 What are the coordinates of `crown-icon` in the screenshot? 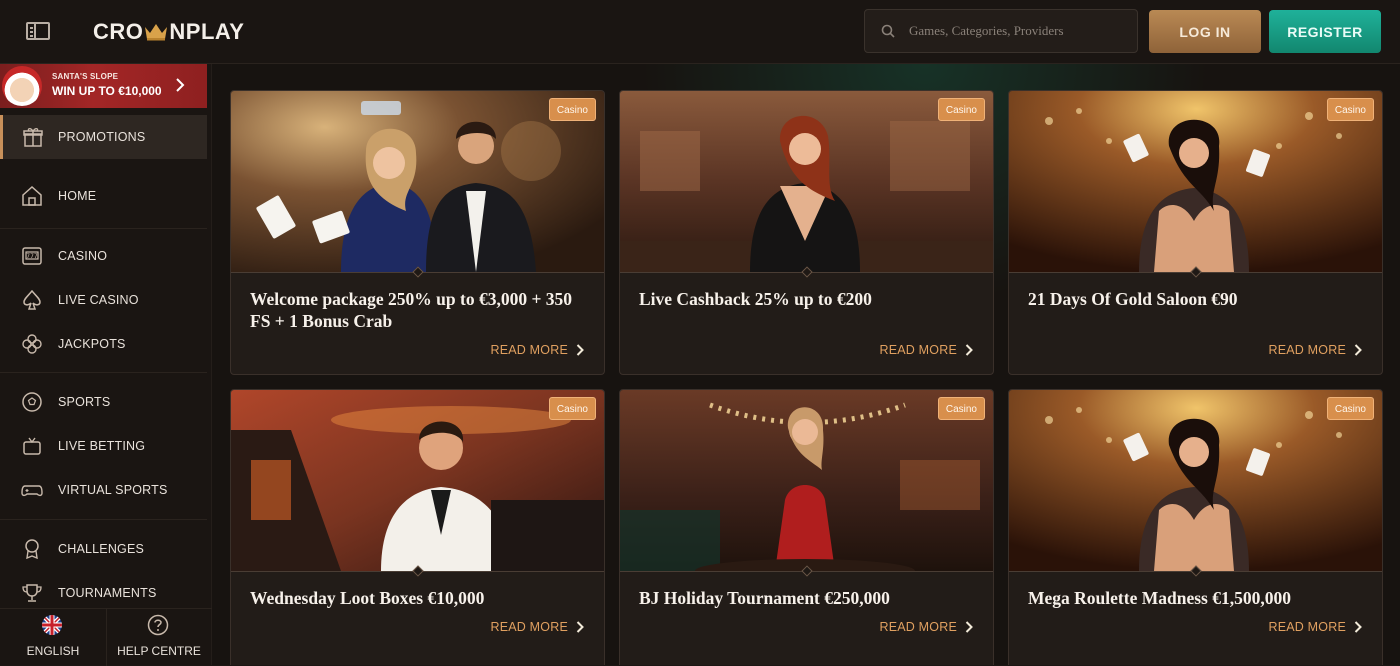 It's located at (156, 32).